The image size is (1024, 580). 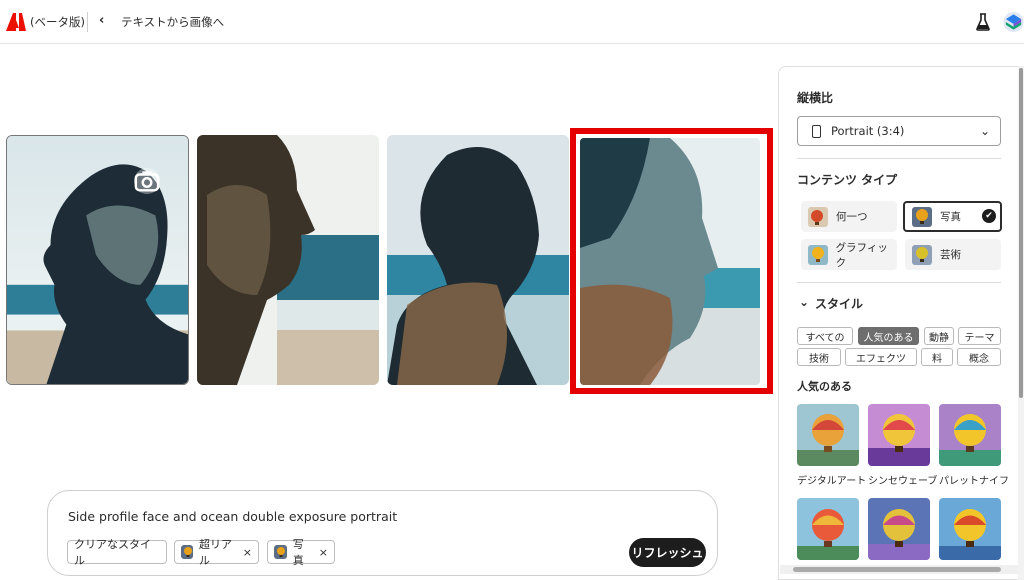 What do you see at coordinates (983, 22) in the screenshot?
I see `flask-icon` at bounding box center [983, 22].